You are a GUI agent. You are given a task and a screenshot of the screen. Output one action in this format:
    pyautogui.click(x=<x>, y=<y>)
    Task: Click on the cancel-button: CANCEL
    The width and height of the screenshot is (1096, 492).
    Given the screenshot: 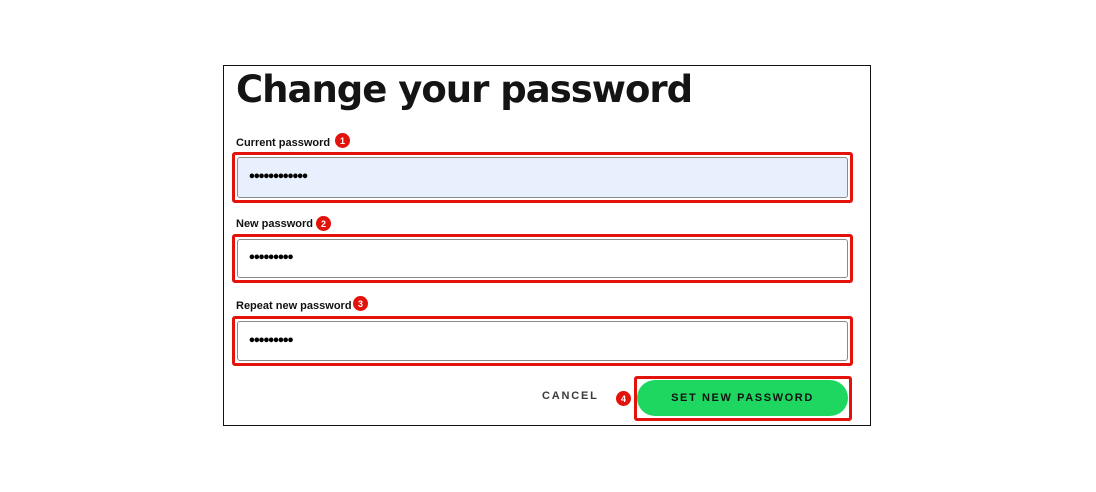 What is the action you would take?
    pyautogui.click(x=570, y=396)
    